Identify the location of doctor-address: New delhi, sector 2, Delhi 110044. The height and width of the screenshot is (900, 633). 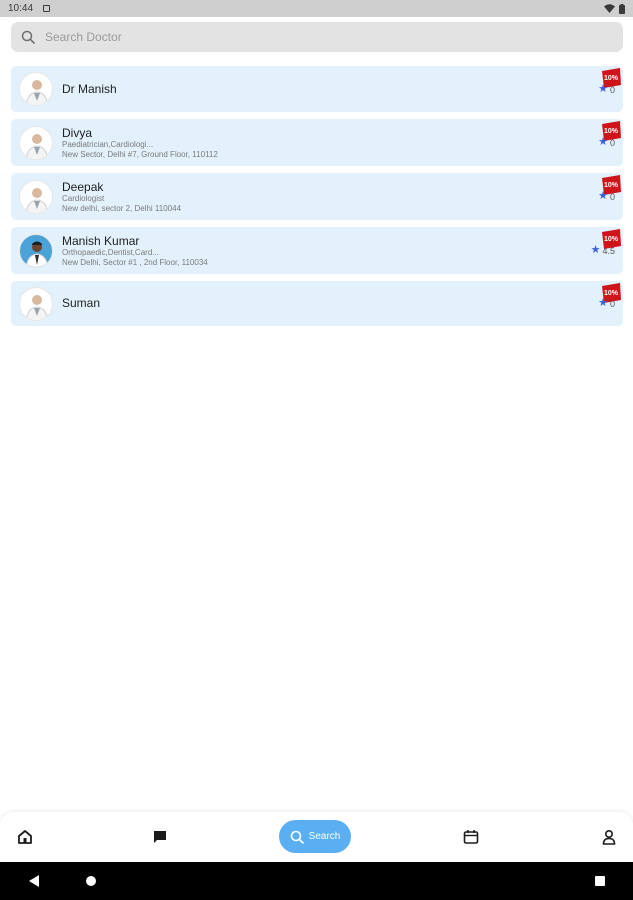
(122, 208).